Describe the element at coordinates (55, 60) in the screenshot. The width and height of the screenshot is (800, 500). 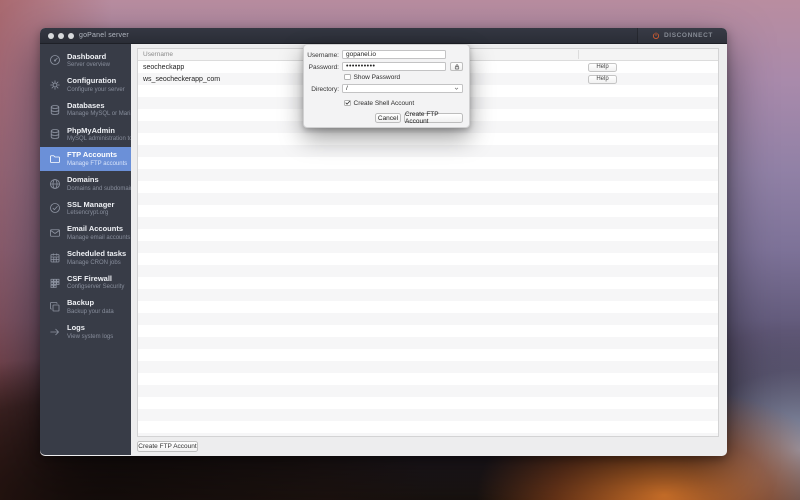
I see `gauge-icon` at that location.